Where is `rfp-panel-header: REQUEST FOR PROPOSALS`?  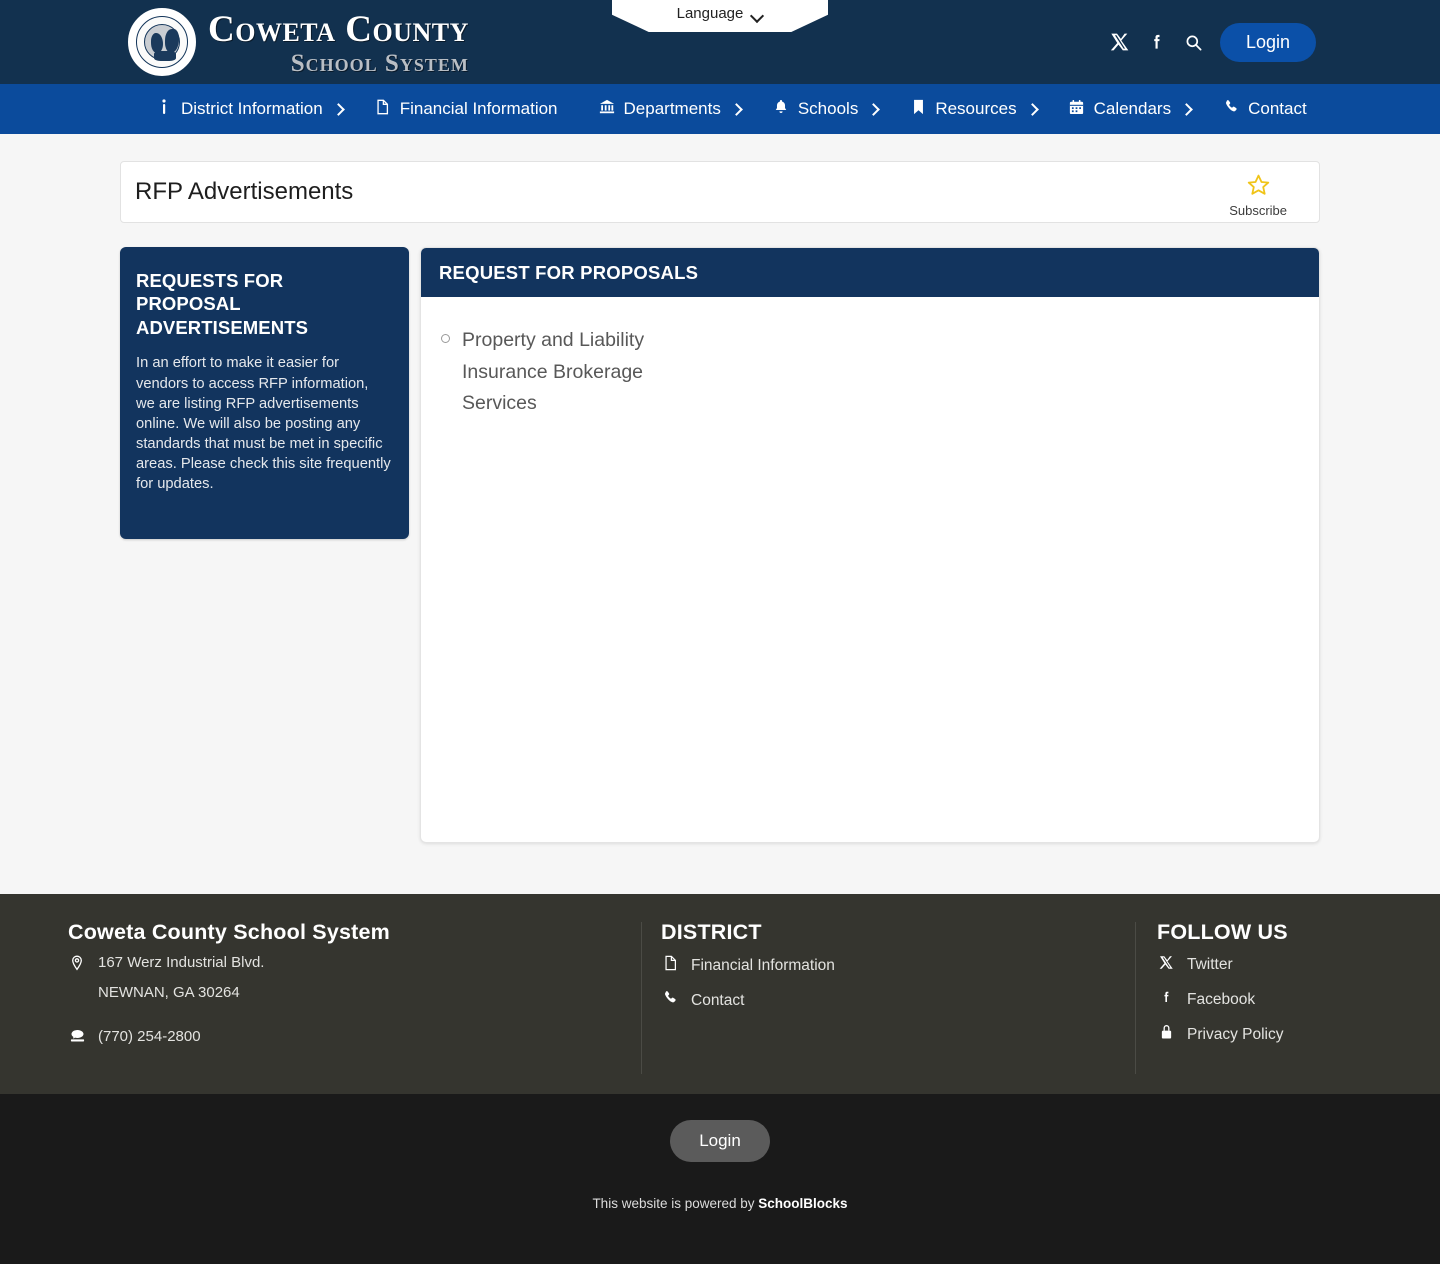 rfp-panel-header: REQUEST FOR PROPOSALS is located at coordinates (870, 272).